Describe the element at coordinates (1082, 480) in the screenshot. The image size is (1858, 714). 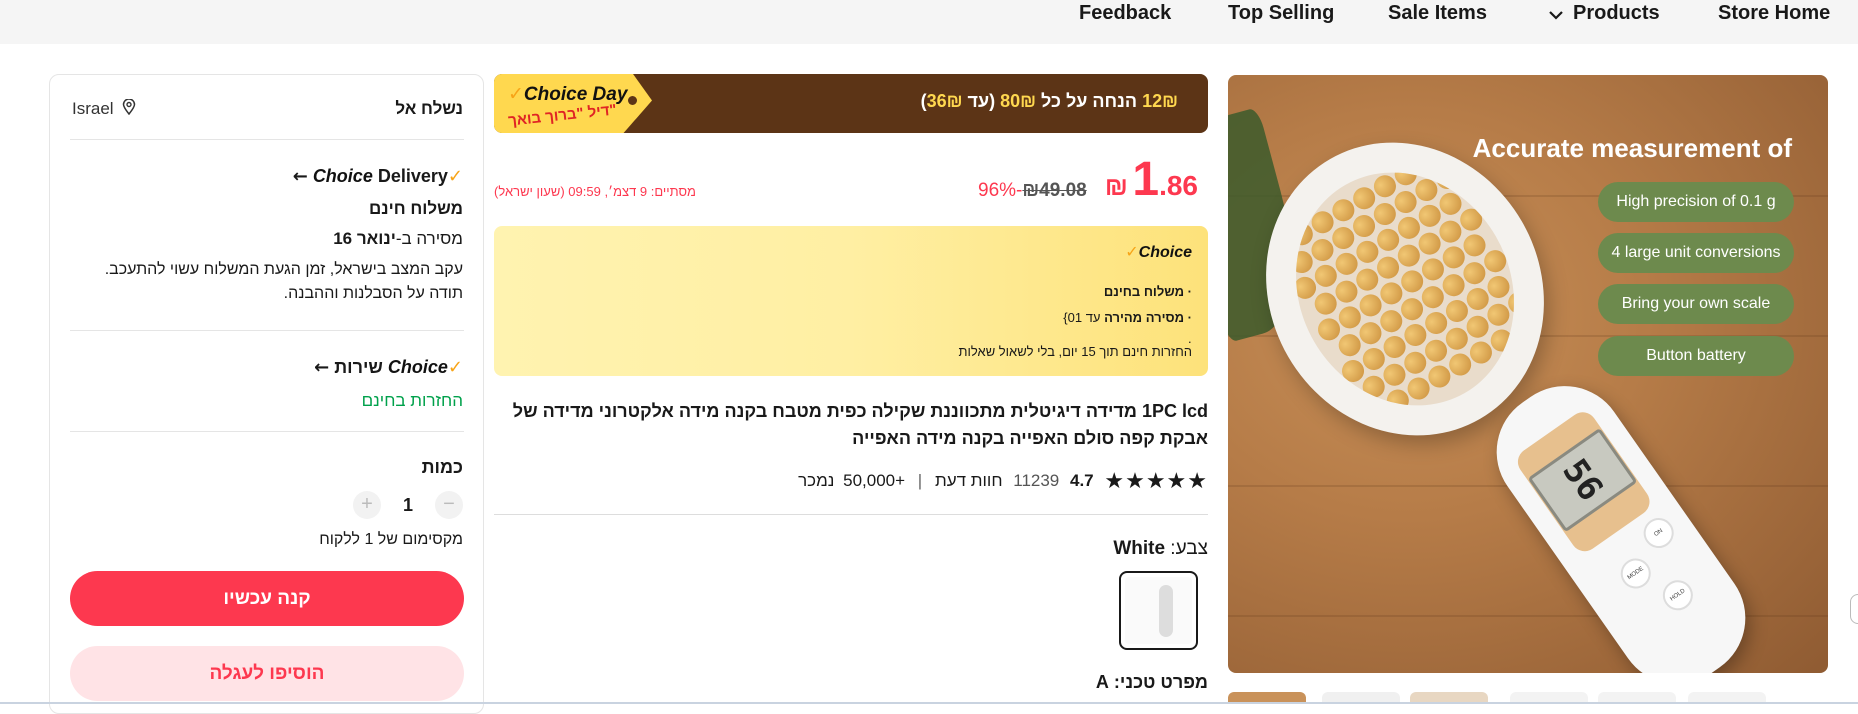
I see `rating-score: 4.7` at that location.